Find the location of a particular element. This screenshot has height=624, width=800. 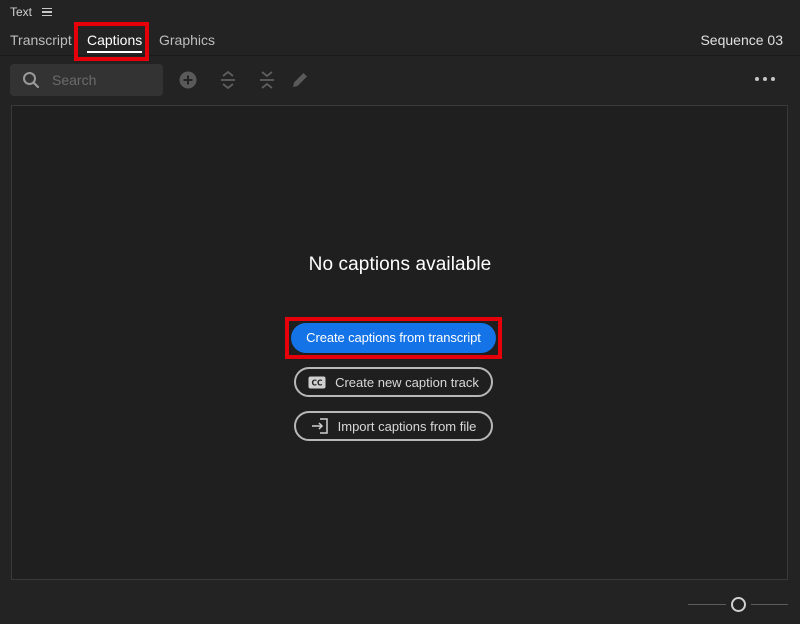

empty-state-title: No captions available is located at coordinates (400, 264).